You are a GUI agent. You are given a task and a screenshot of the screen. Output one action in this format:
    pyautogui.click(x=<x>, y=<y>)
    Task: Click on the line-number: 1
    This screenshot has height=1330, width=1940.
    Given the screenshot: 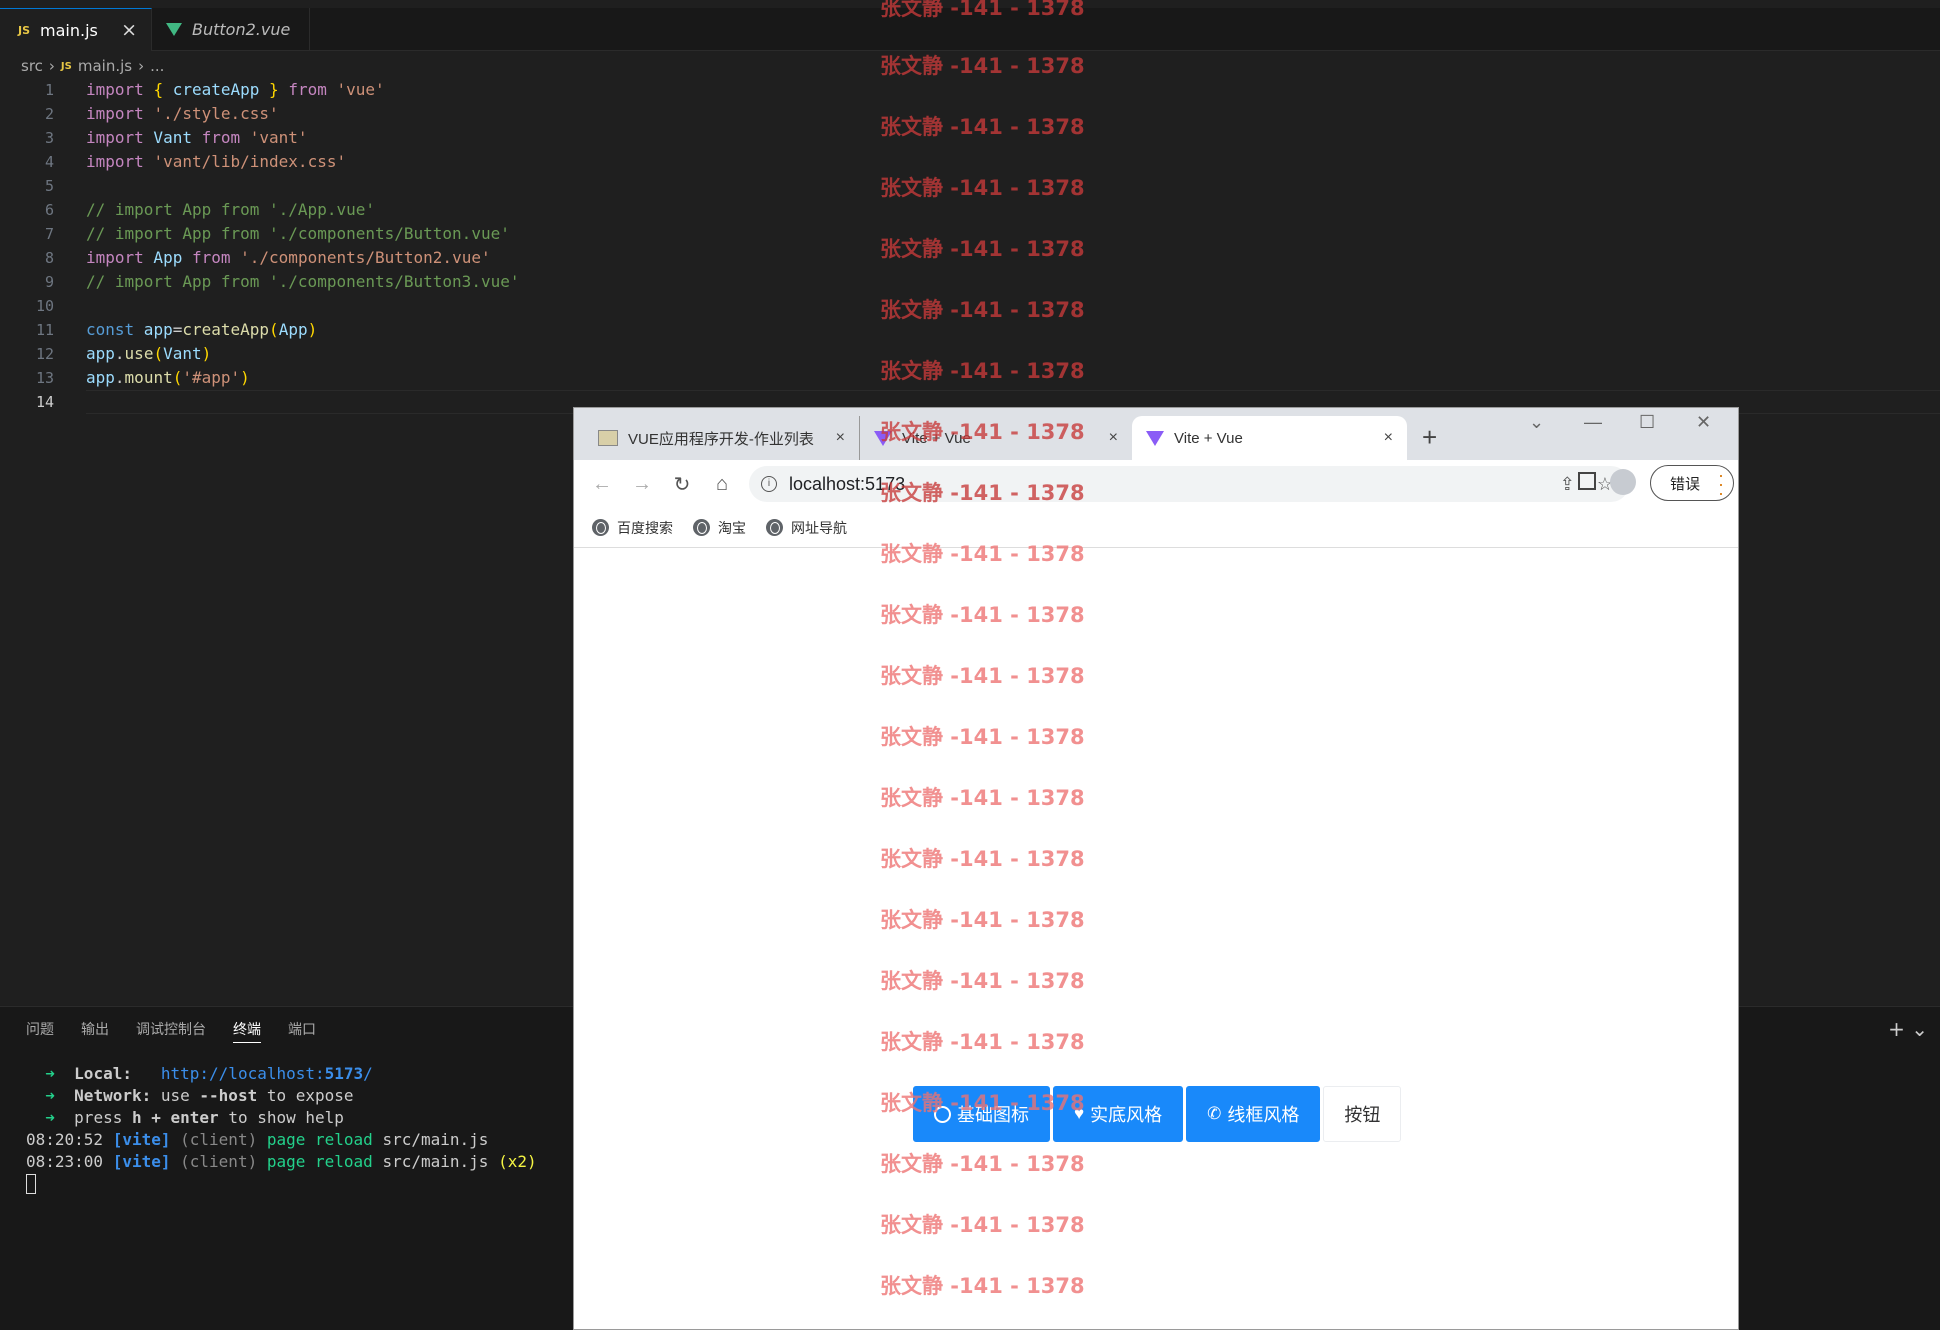 What is the action you would take?
    pyautogui.click(x=49, y=90)
    